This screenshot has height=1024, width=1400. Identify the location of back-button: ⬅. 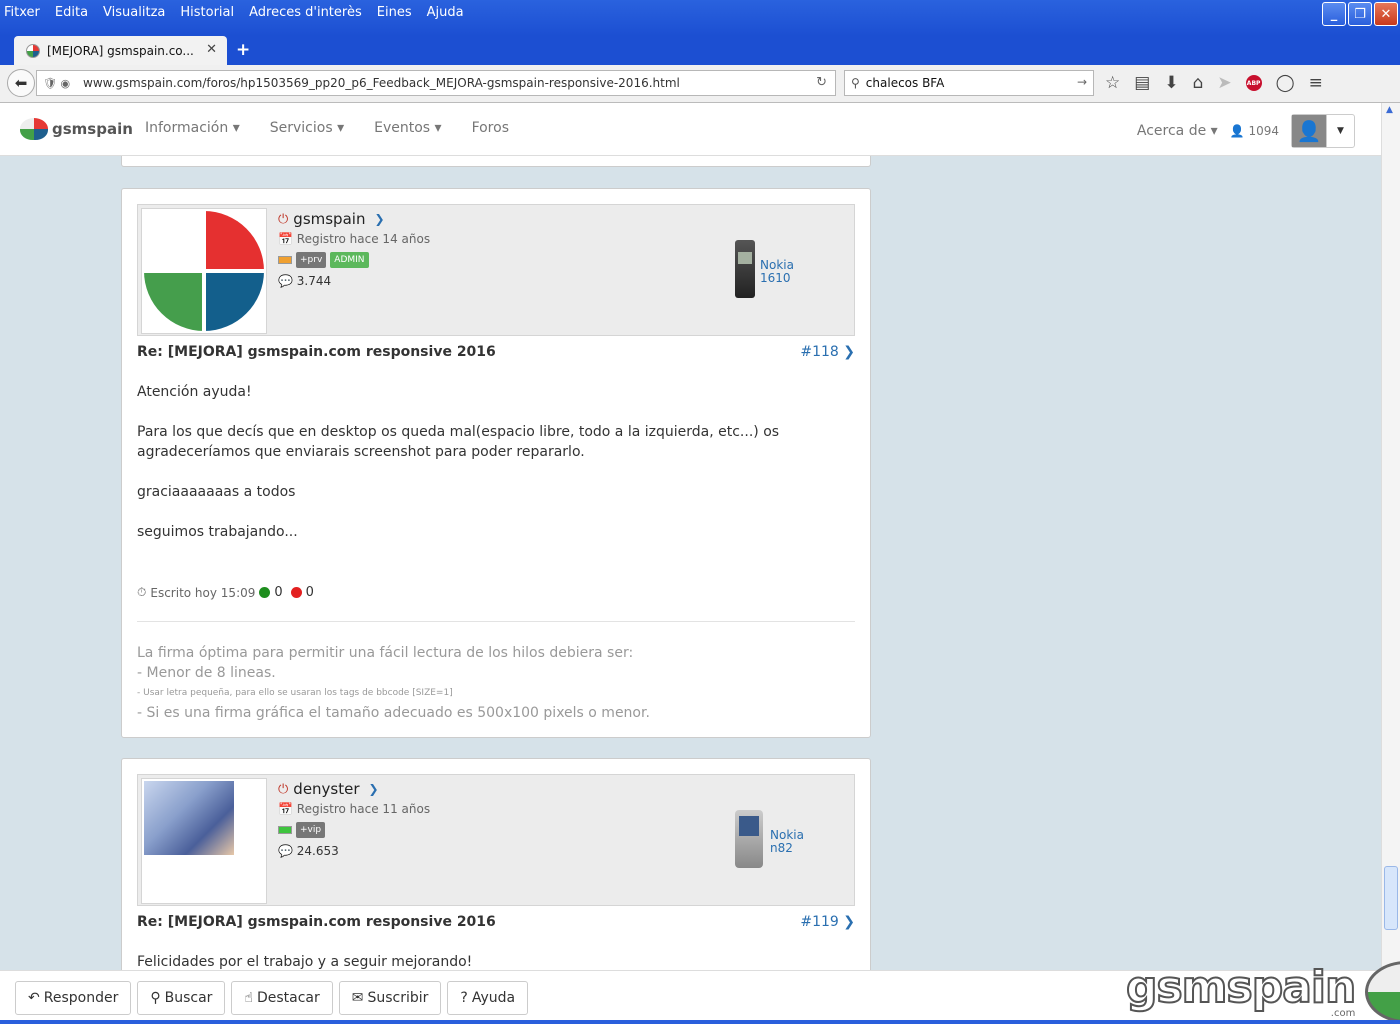
(21, 83).